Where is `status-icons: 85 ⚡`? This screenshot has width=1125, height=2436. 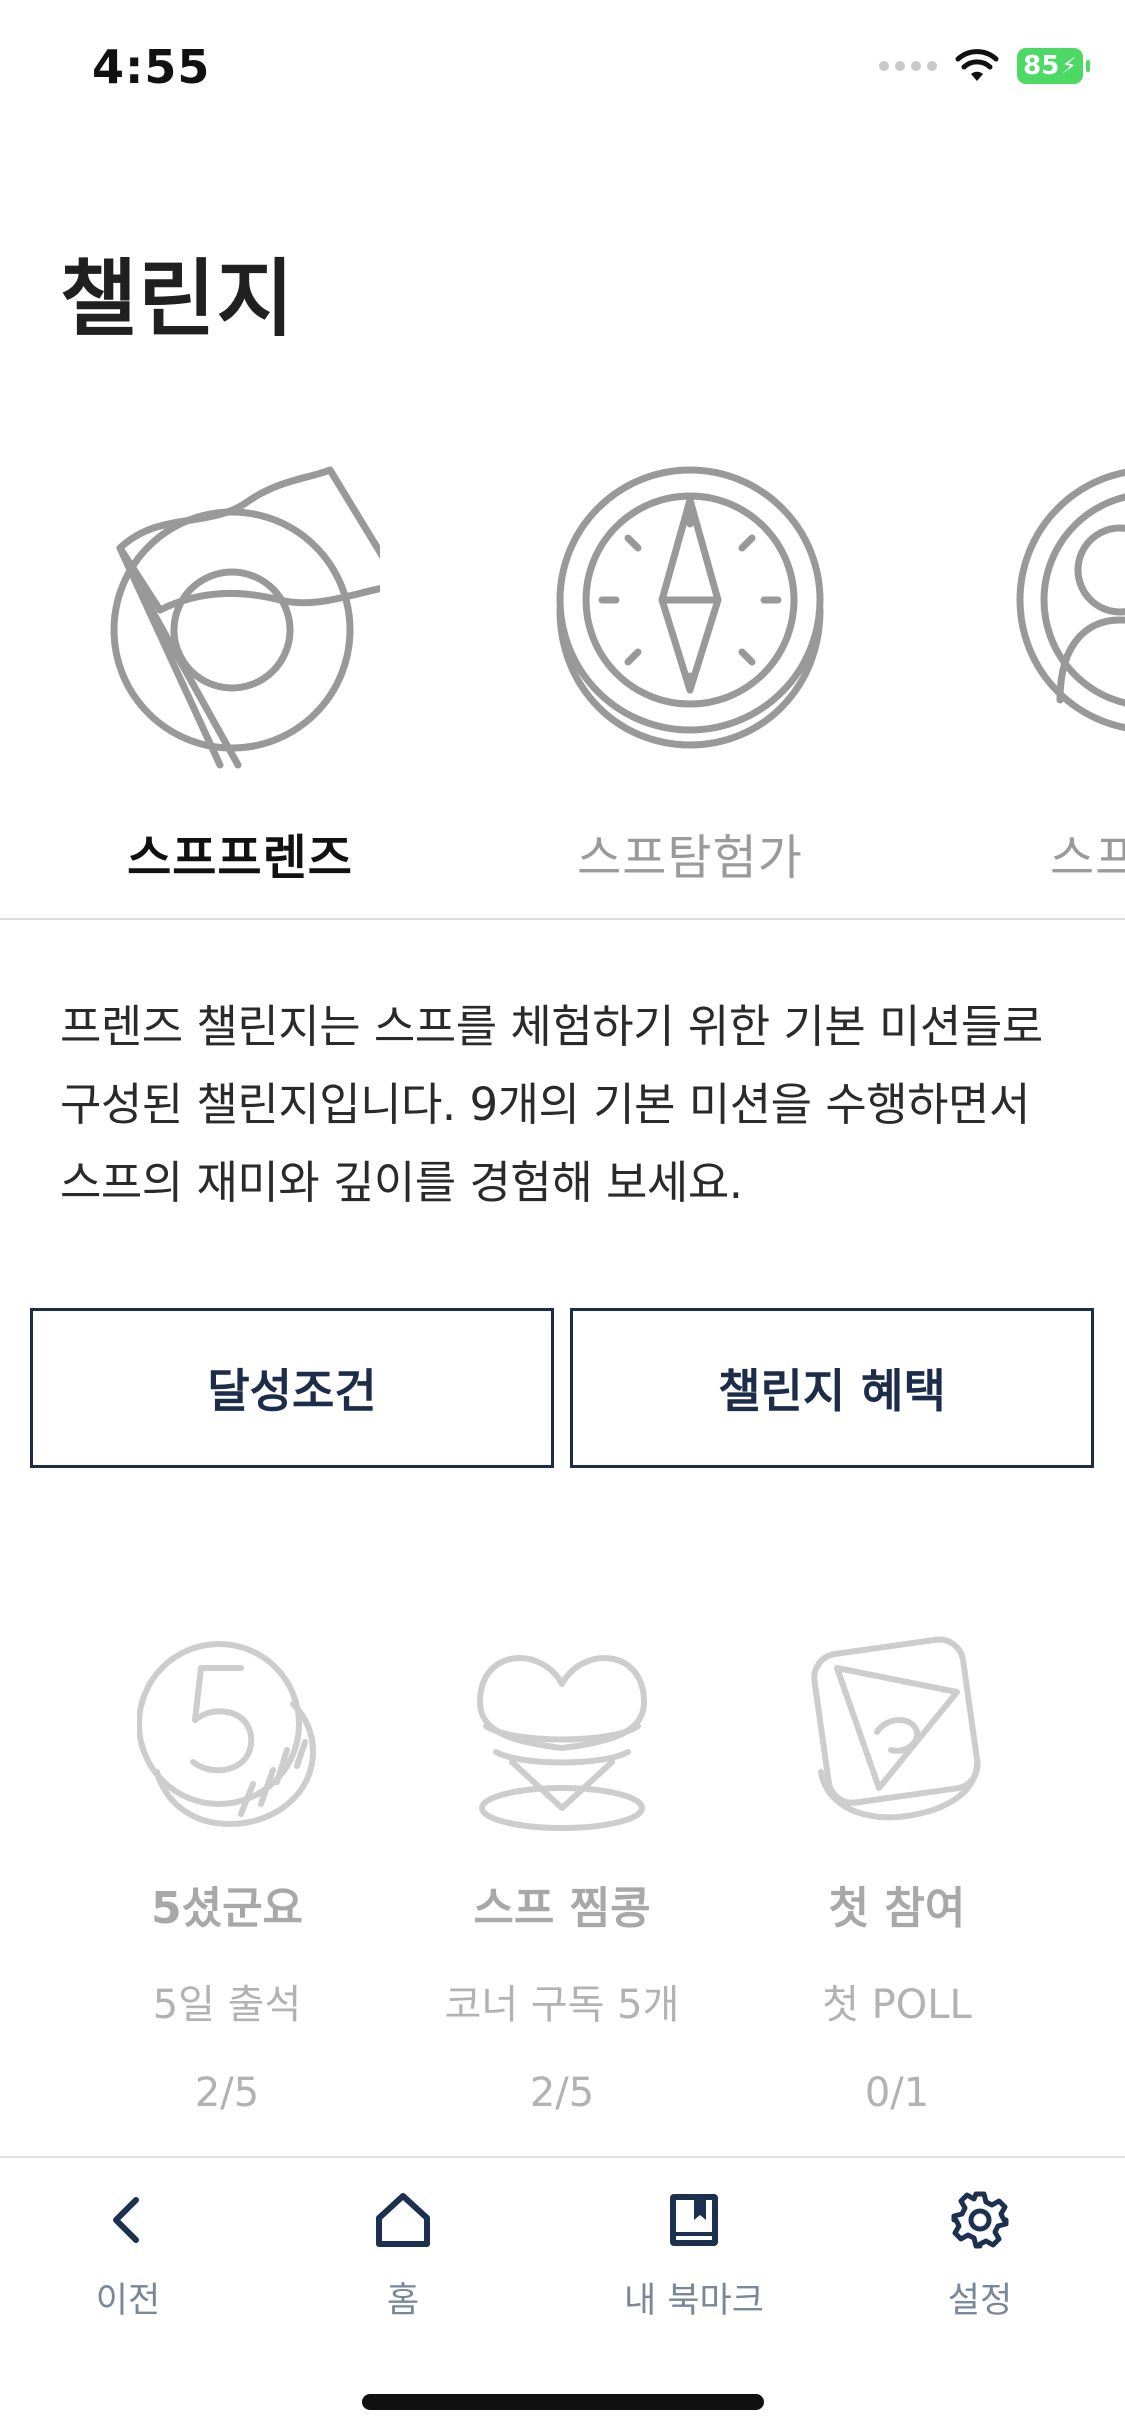
status-icons: 85 ⚡ is located at coordinates (984, 66).